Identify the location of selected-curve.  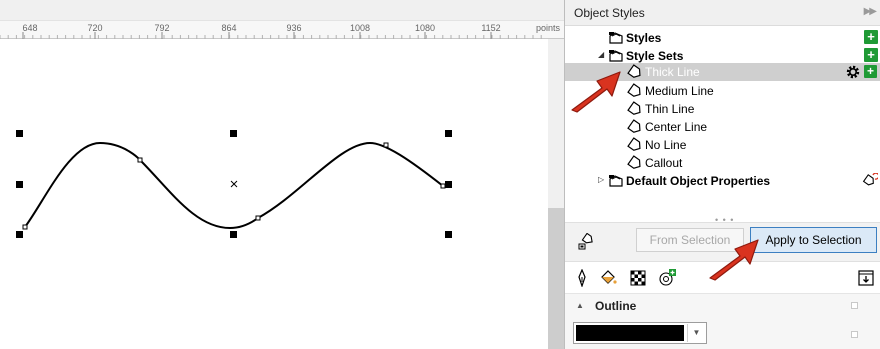
(234, 185).